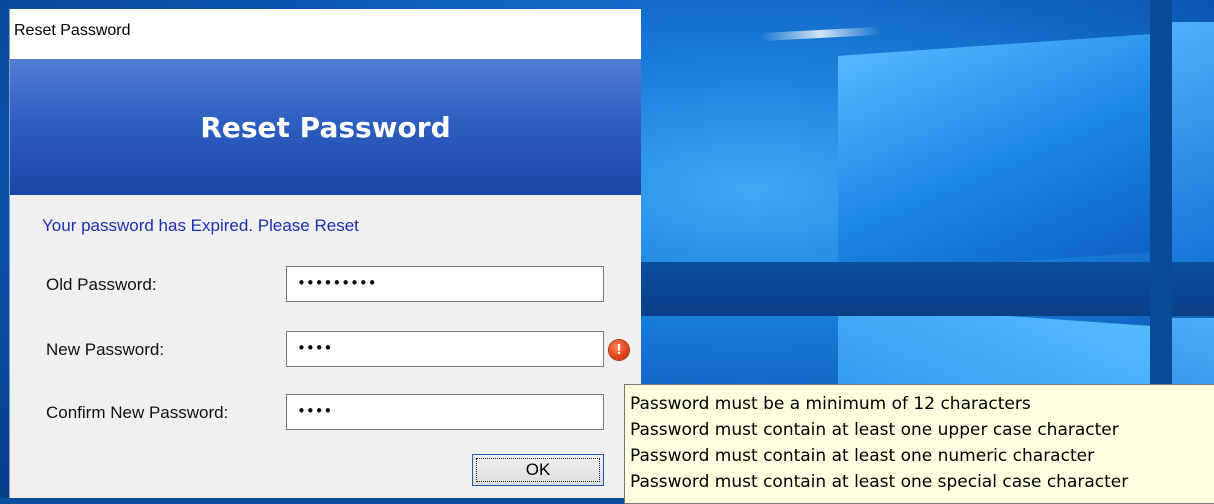  I want to click on confirm-password-input: ••••, so click(445, 412).